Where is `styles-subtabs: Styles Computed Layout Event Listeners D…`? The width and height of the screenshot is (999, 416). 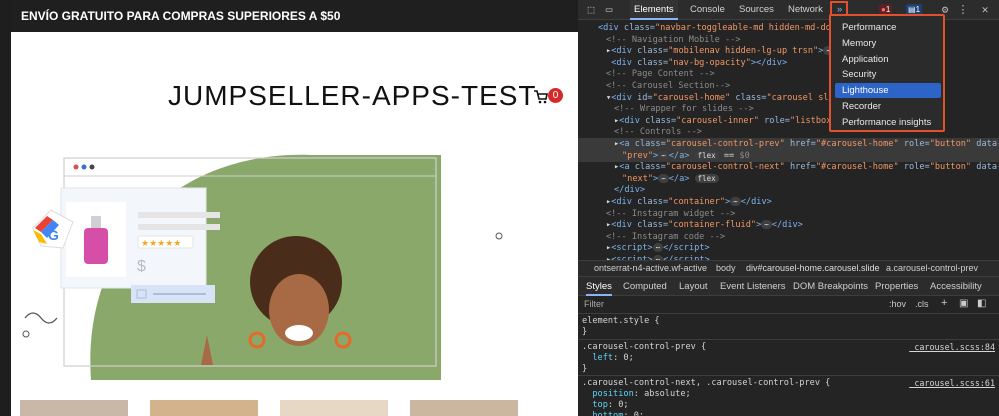 styles-subtabs: Styles Computed Layout Event Listeners D… is located at coordinates (788, 286).